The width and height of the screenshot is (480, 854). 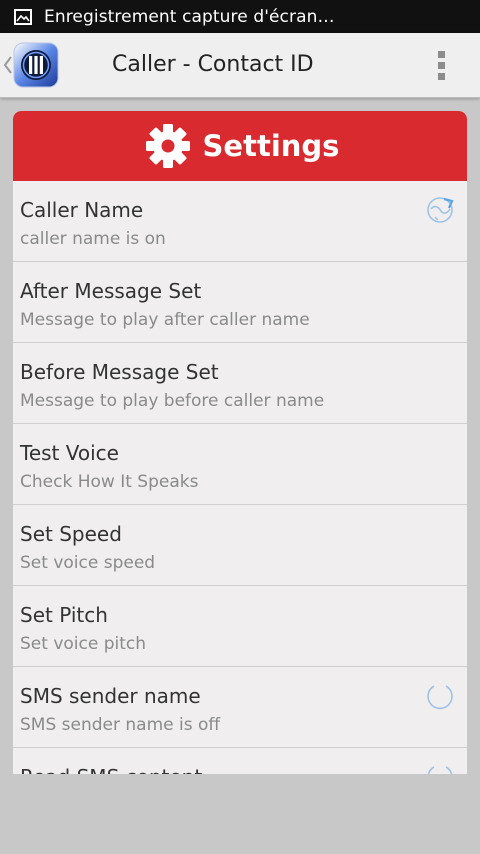 I want to click on setting-summary: Set voice speed, so click(x=88, y=563).